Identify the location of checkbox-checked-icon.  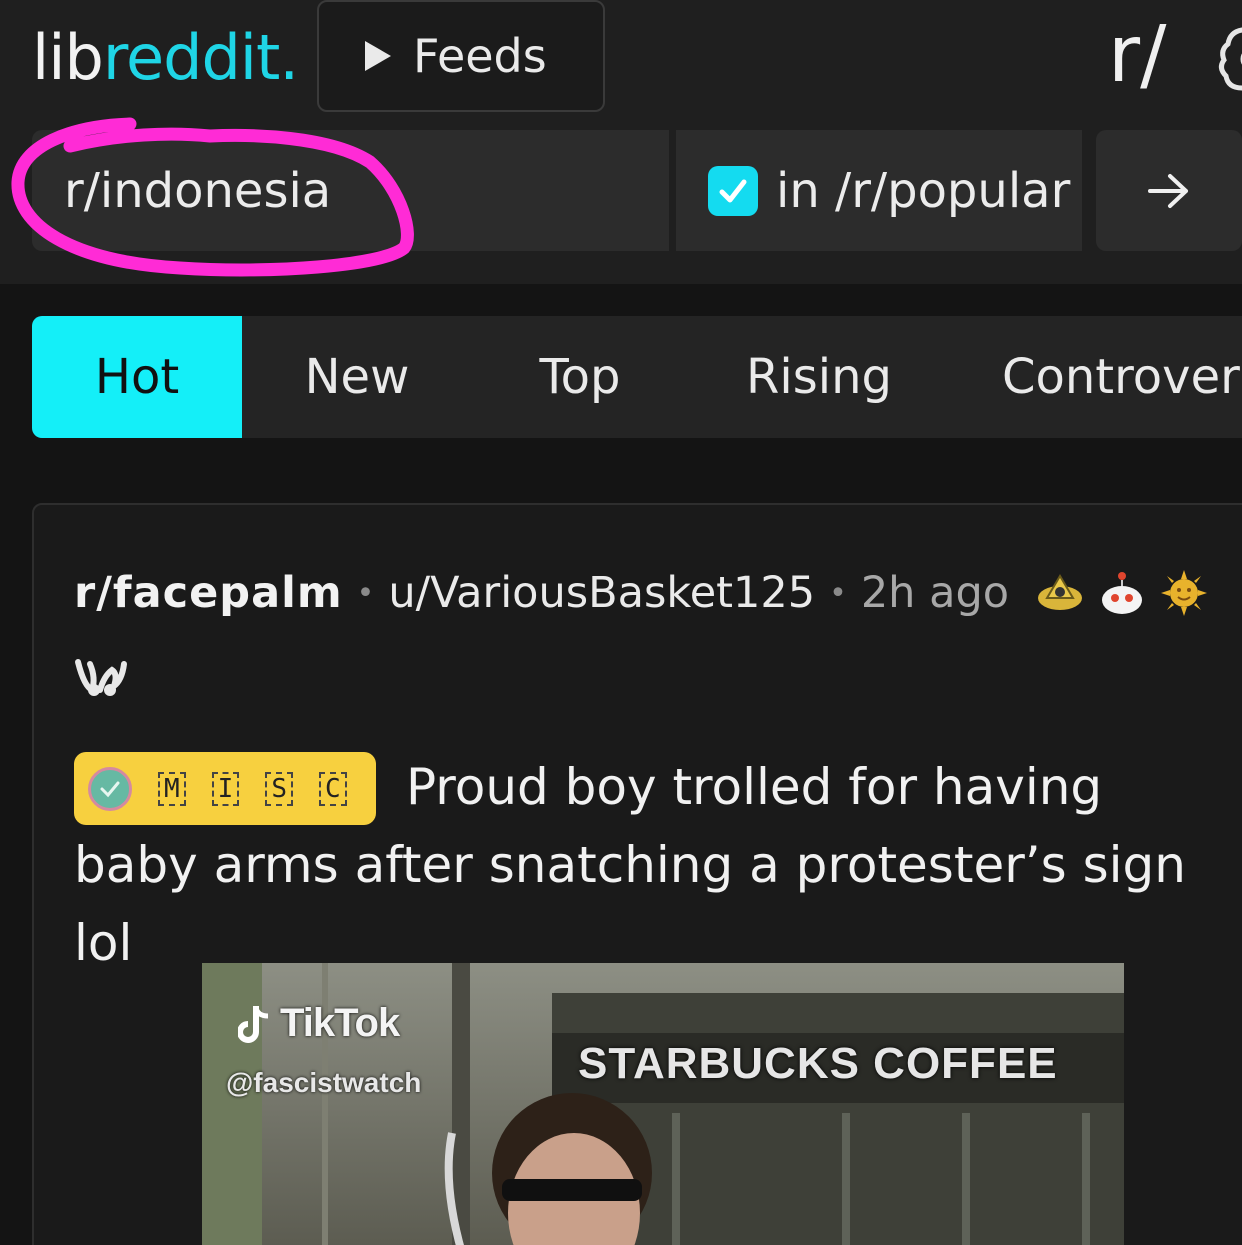
(733, 190).